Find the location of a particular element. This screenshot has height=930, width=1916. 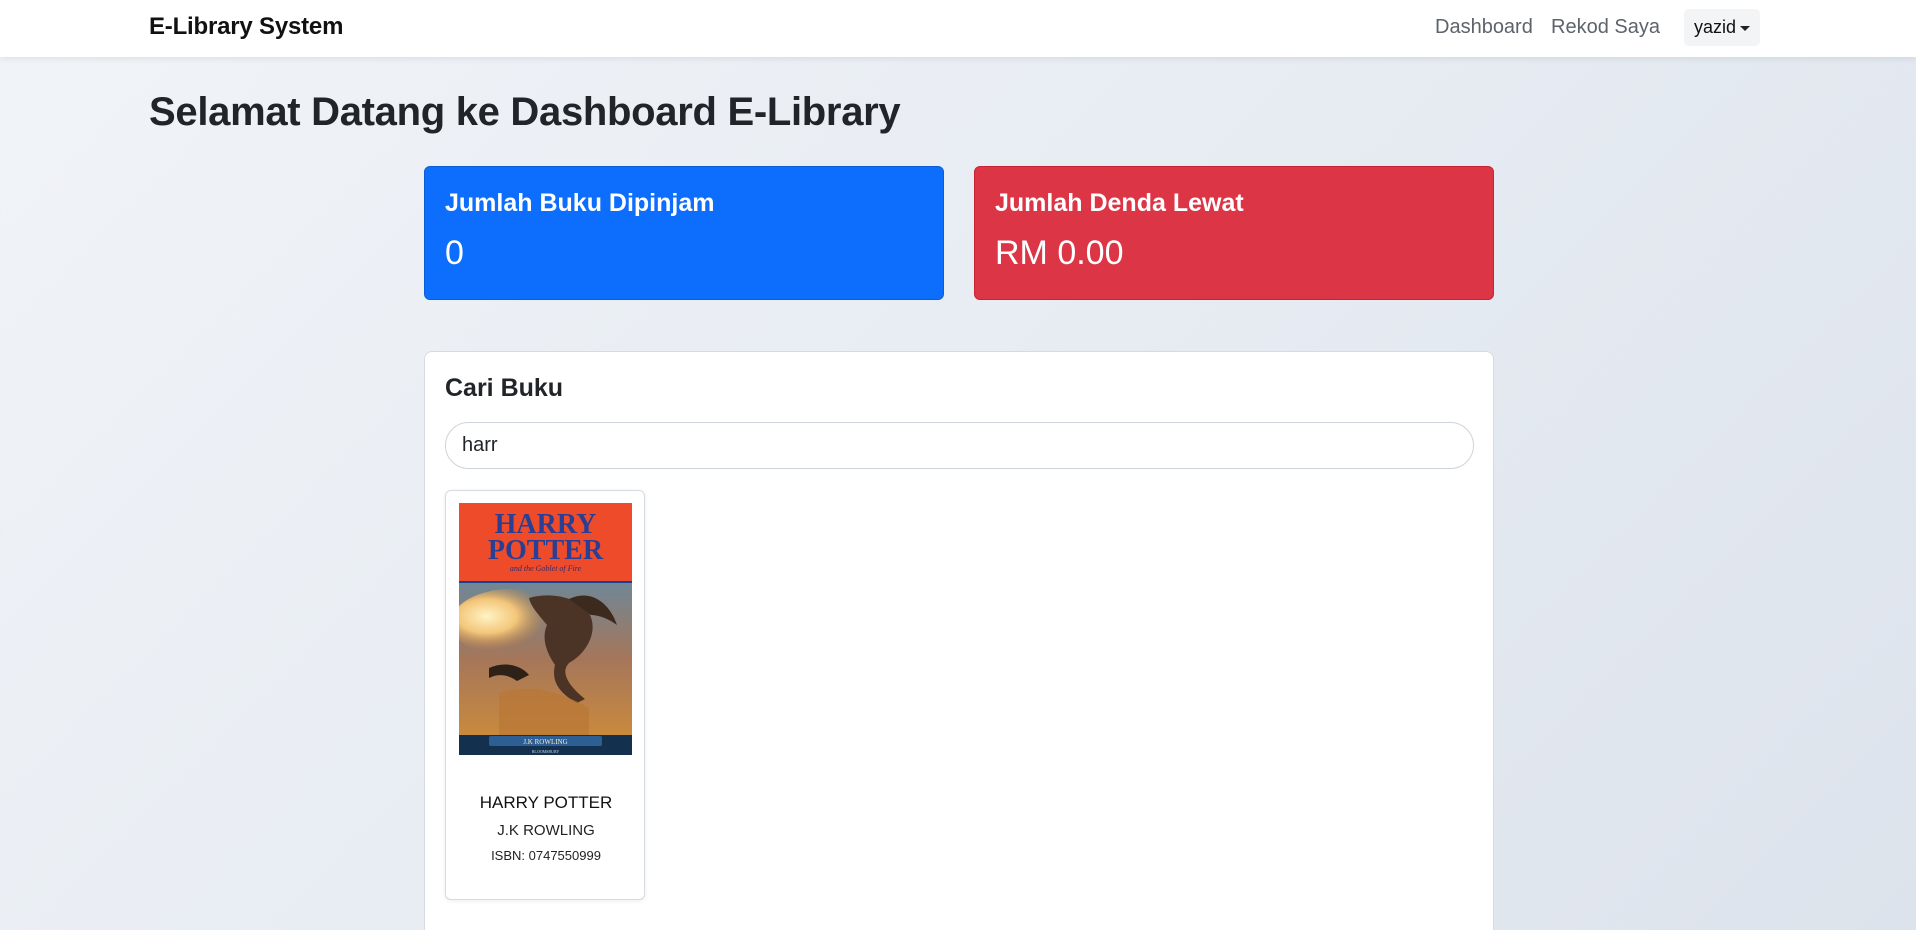

user-name: yazid is located at coordinates (1715, 27).